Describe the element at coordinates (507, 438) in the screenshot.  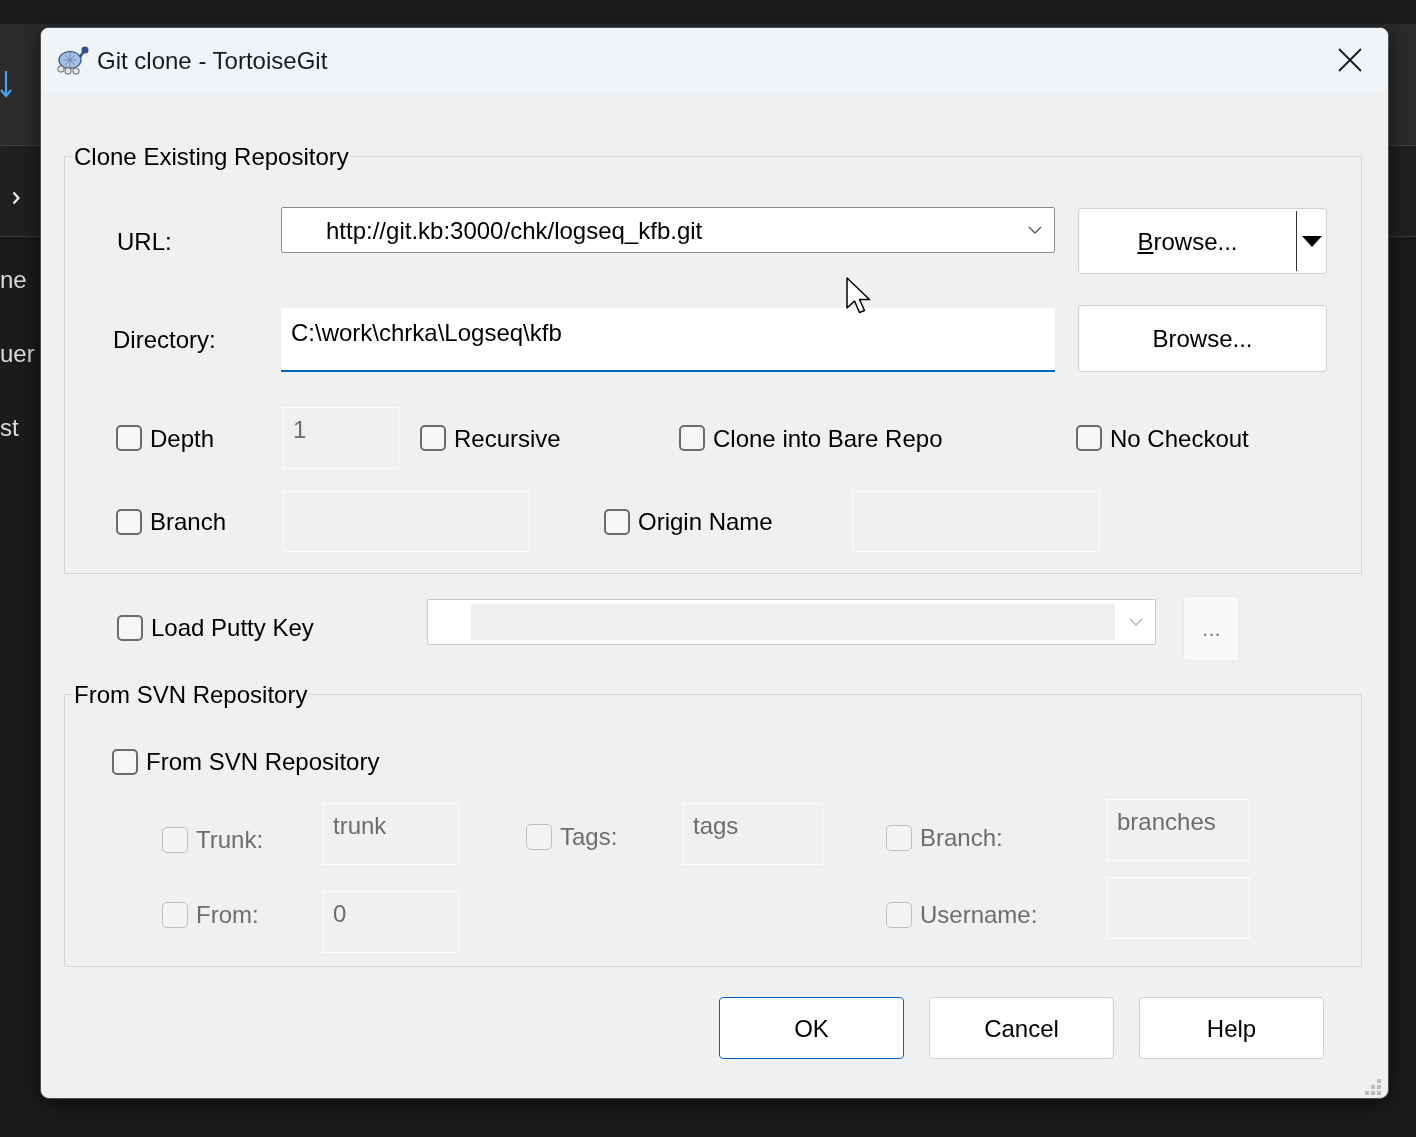
I see `checkbox-label: Recursive` at that location.